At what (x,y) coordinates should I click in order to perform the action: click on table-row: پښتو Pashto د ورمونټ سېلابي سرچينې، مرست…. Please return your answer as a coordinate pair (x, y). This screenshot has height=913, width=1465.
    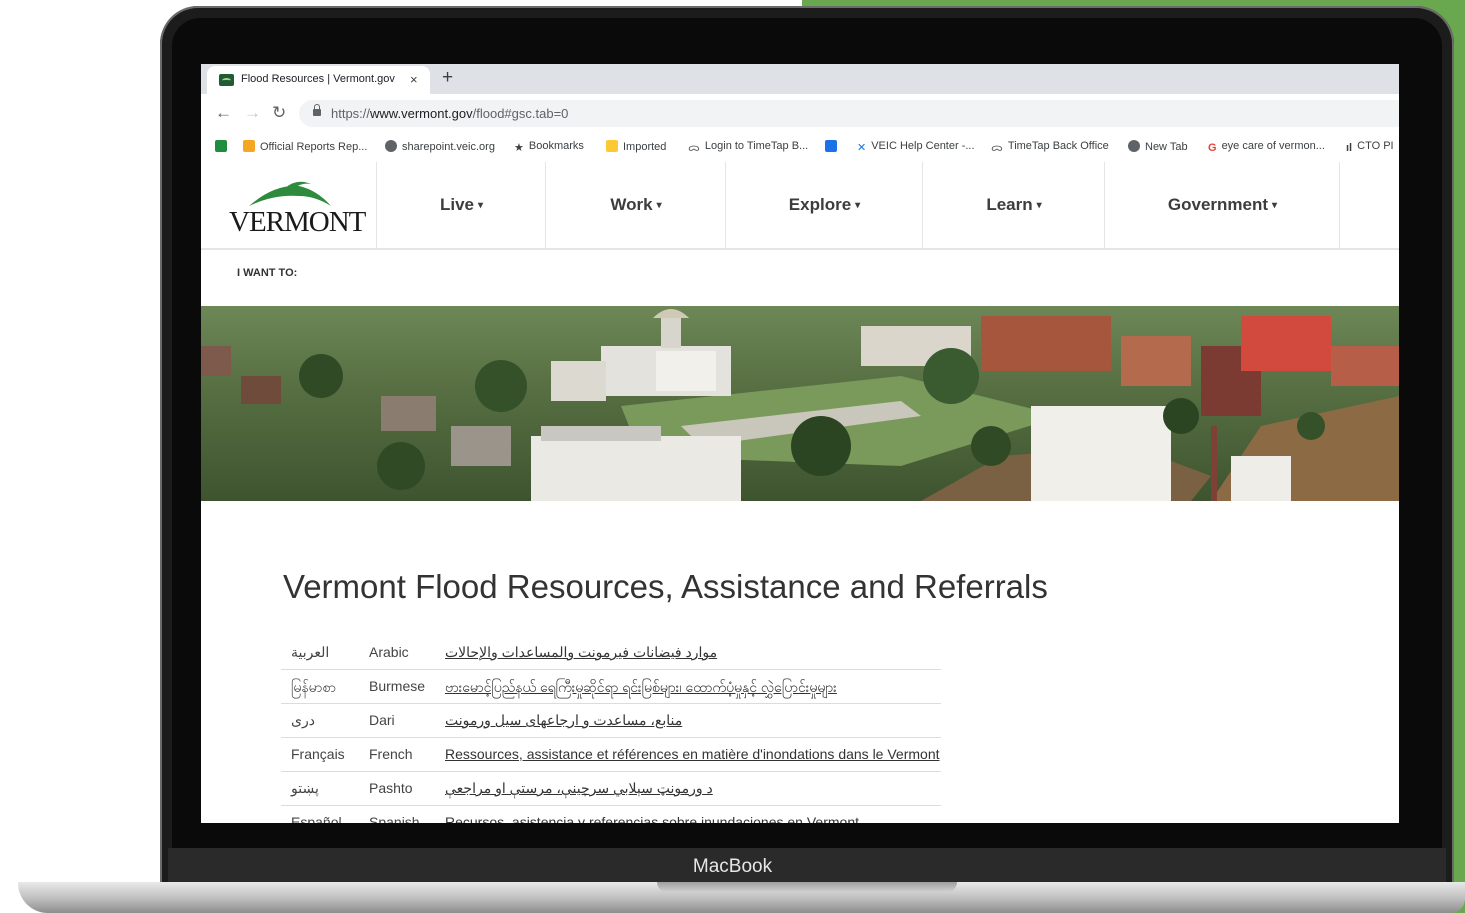
    Looking at the image, I should click on (611, 789).